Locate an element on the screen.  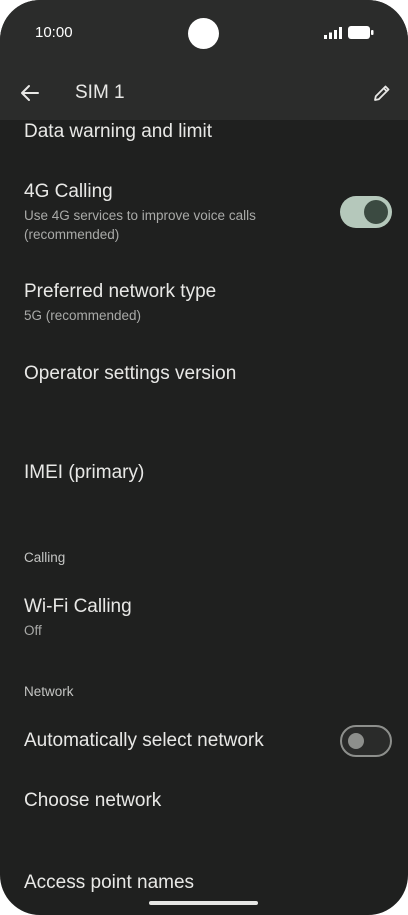
data-warning-item: Data warning and limit is located at coordinates (204, 132).